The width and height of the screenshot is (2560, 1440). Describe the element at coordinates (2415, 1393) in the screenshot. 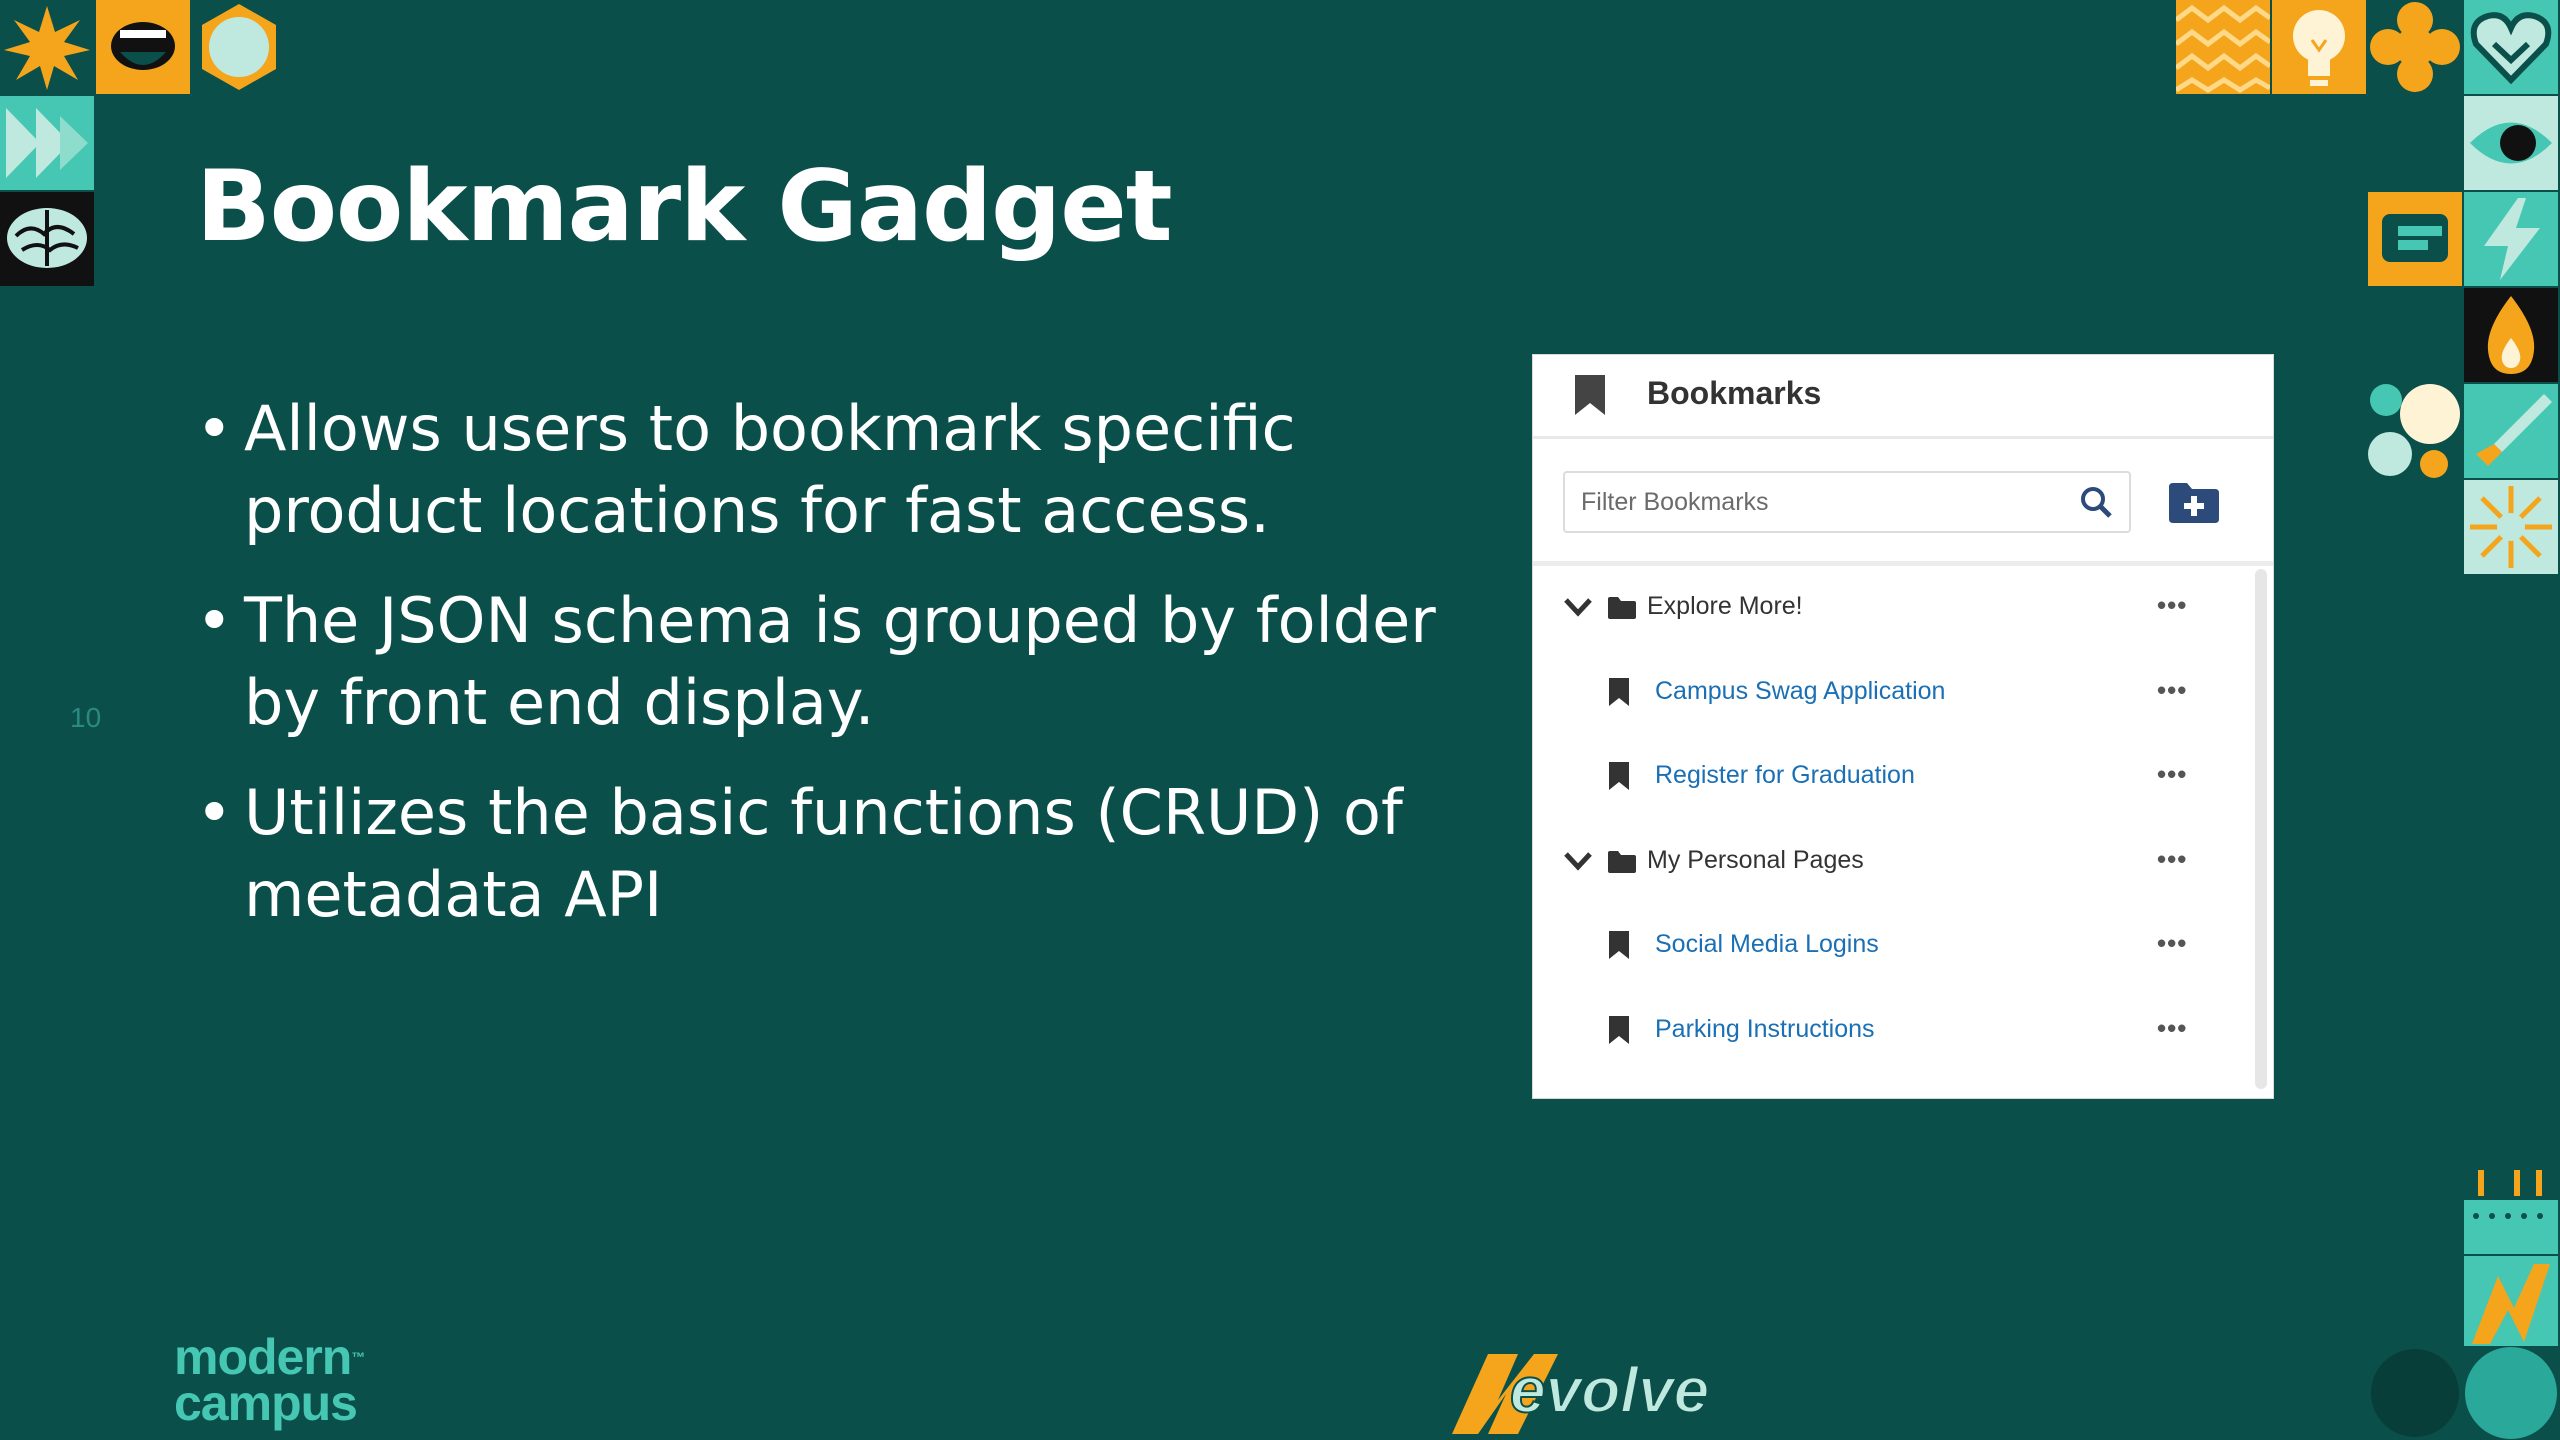

I see `dark-circle-icon` at that location.